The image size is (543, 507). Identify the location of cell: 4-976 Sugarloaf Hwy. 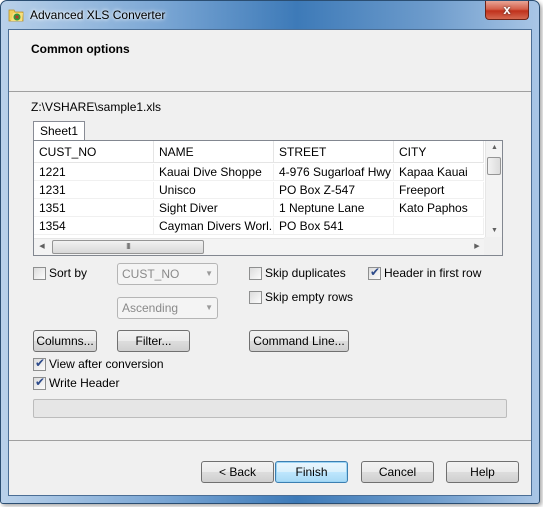
(334, 172).